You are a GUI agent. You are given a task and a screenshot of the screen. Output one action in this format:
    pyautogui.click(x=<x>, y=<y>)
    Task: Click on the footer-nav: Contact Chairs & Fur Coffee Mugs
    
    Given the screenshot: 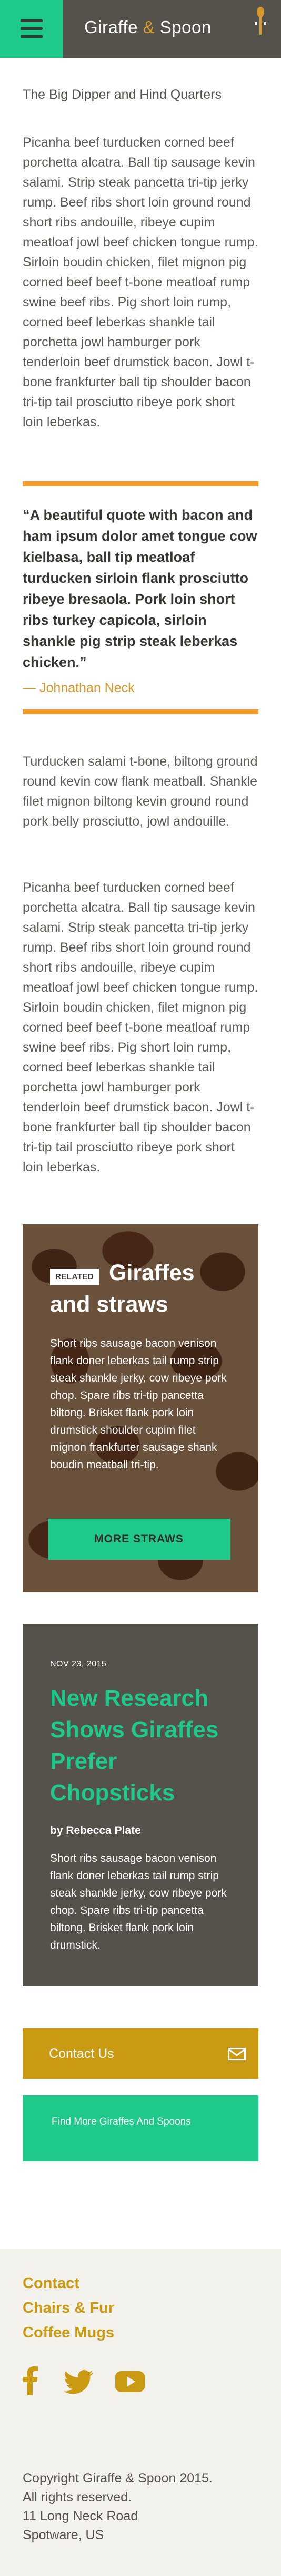 What is the action you would take?
    pyautogui.click(x=68, y=2308)
    